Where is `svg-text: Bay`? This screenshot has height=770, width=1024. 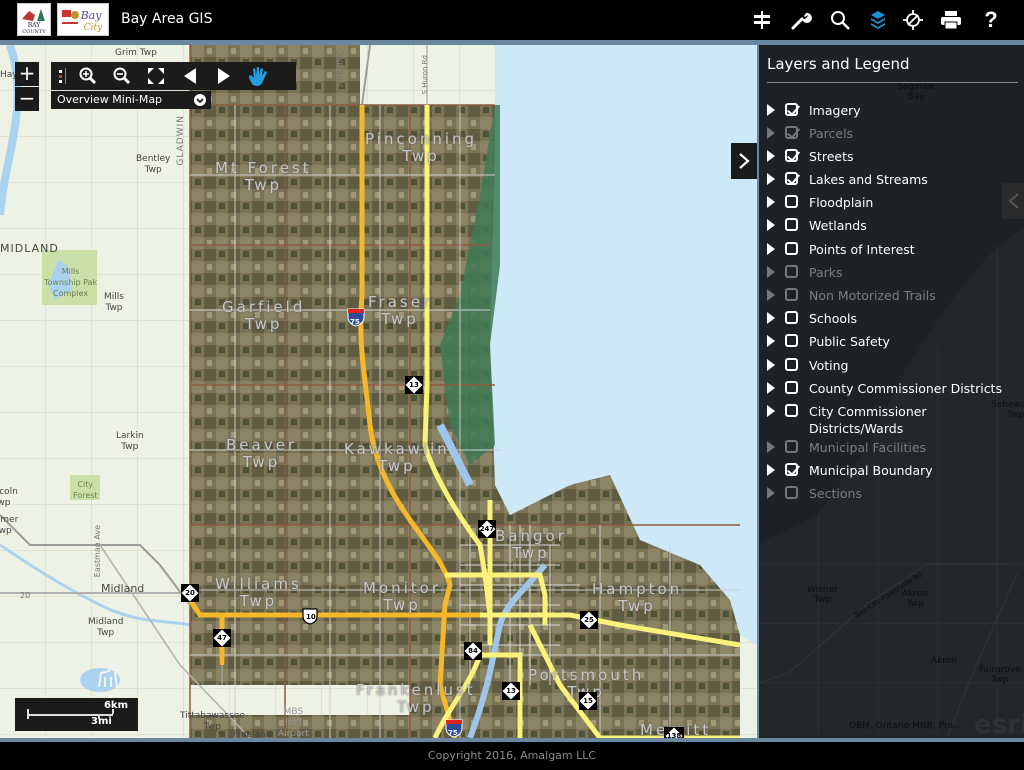 svg-text: Bay is located at coordinates (91, 15).